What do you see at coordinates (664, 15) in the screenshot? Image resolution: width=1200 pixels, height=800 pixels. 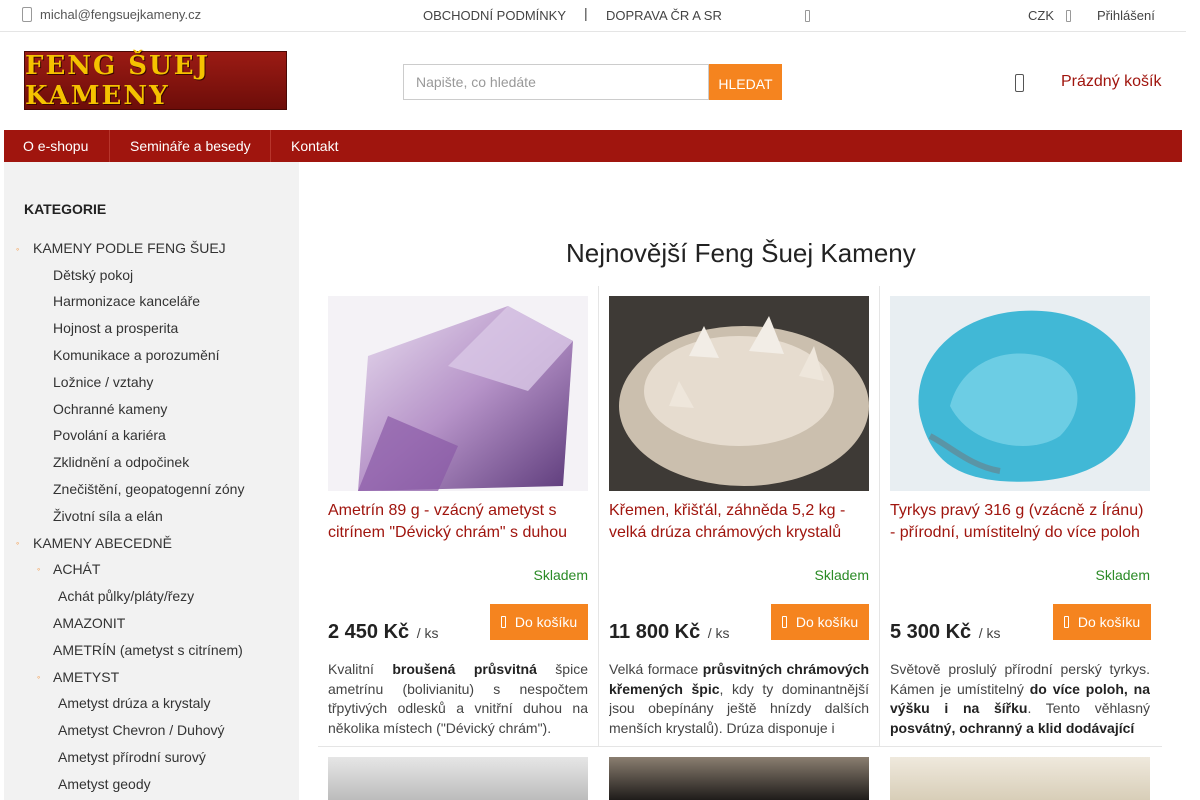 I see `shipping-link: DOPRAVA ČR A SR` at bounding box center [664, 15].